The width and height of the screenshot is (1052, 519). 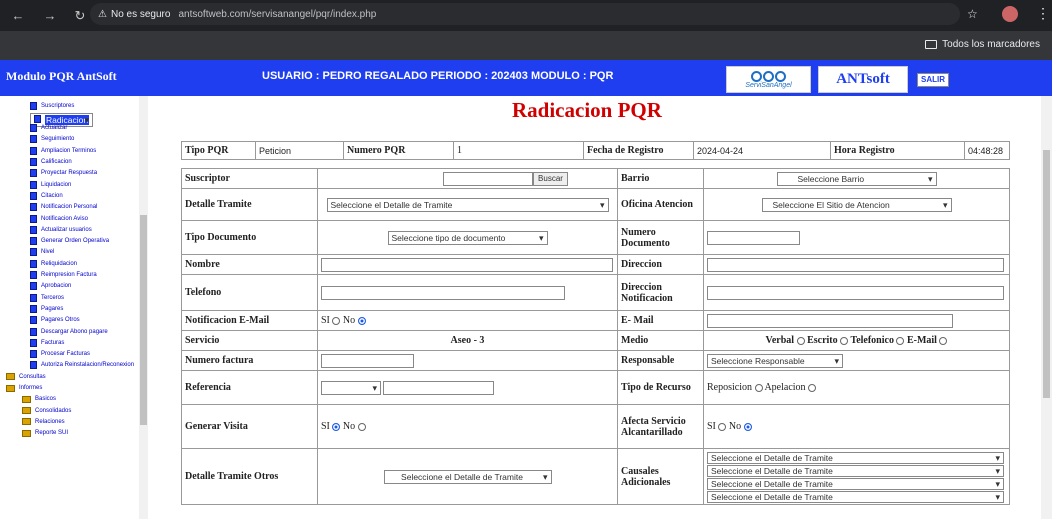 What do you see at coordinates (80, 16) in the screenshot?
I see `reload-icon: ↻` at bounding box center [80, 16].